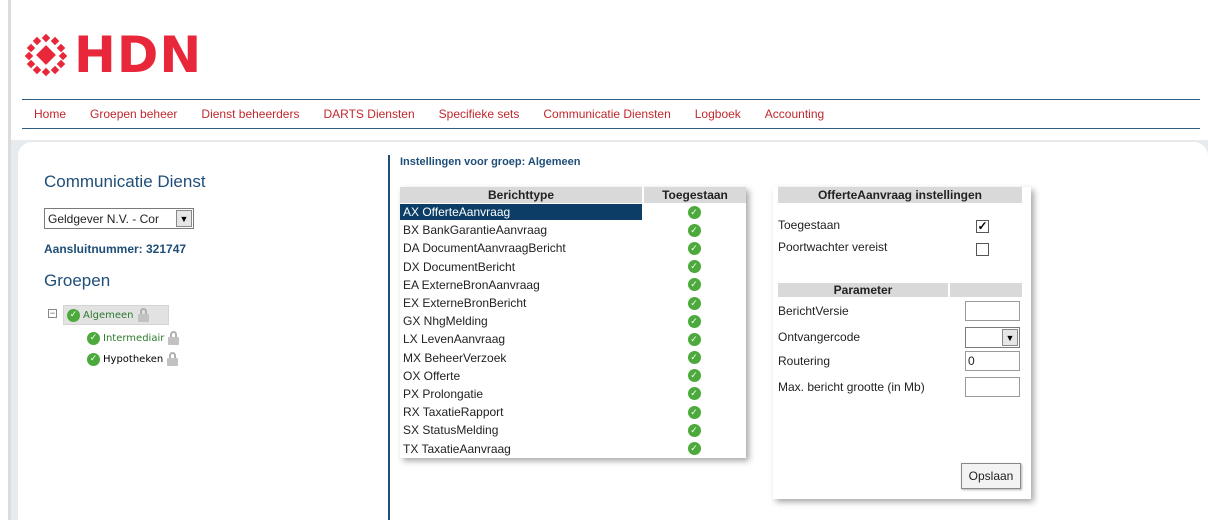 This screenshot has width=1208, height=520. I want to click on berichttype-cell: PX Prolongatie, so click(521, 394).